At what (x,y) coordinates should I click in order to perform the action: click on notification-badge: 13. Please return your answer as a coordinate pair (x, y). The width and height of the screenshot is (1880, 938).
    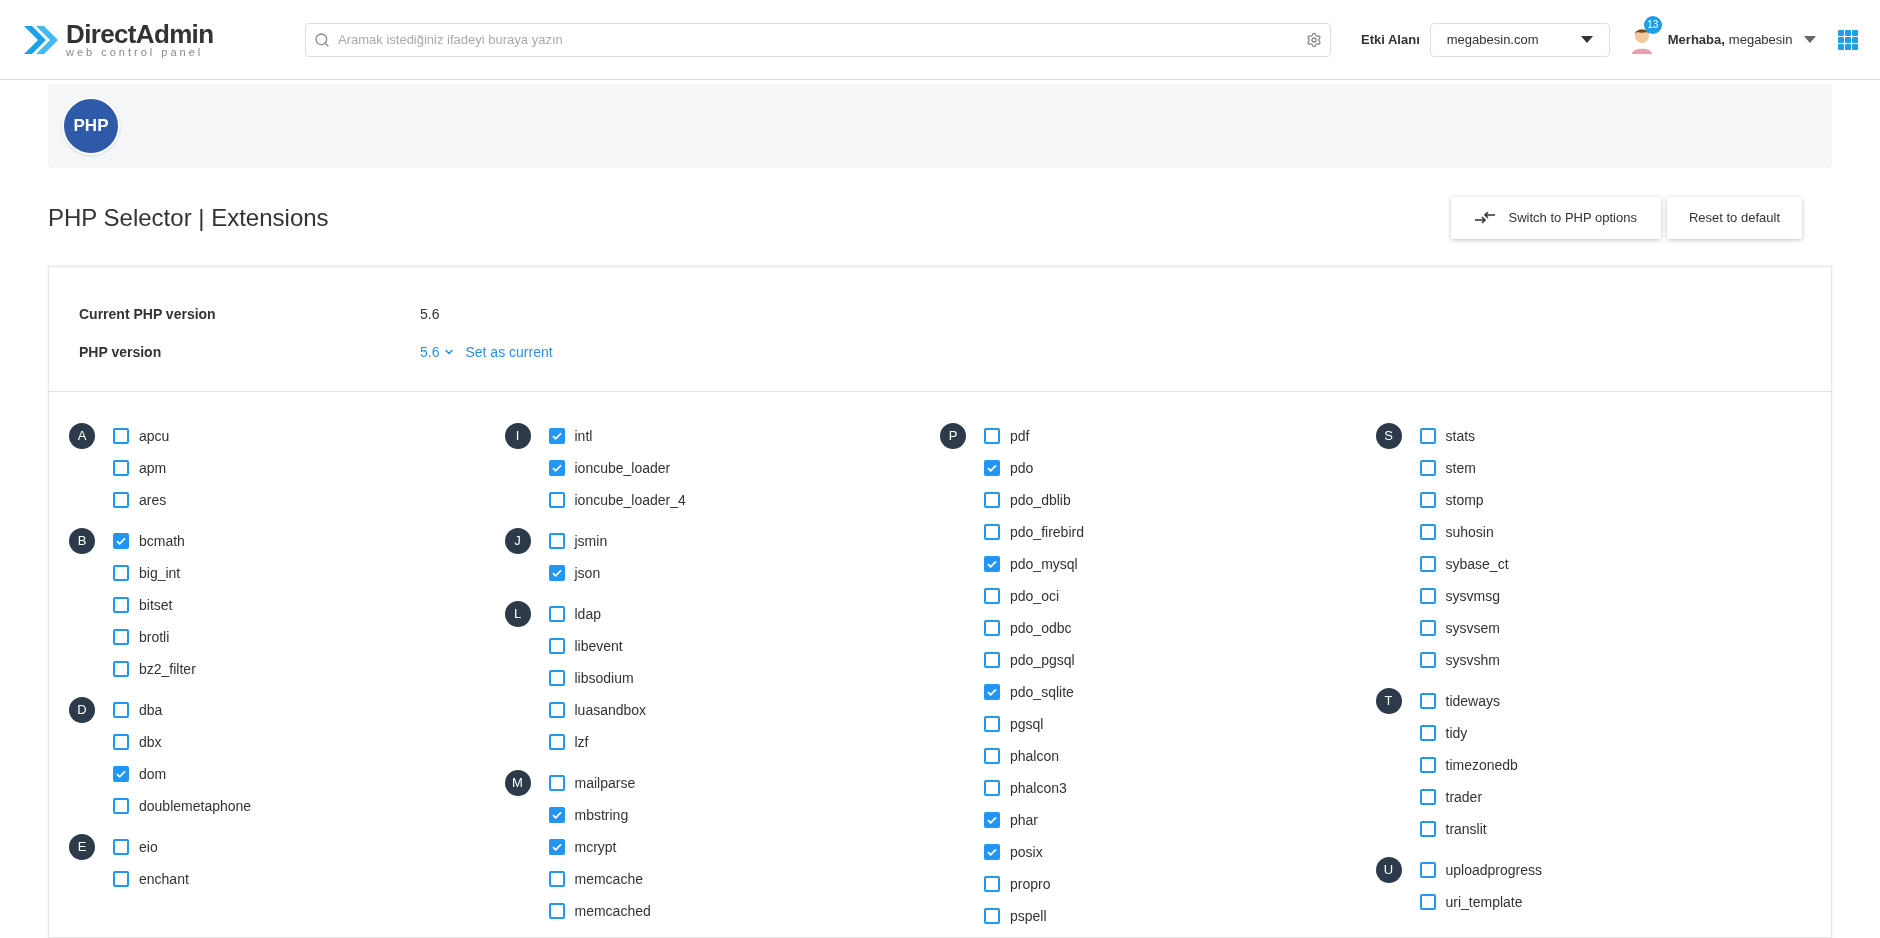
    Looking at the image, I should click on (1652, 24).